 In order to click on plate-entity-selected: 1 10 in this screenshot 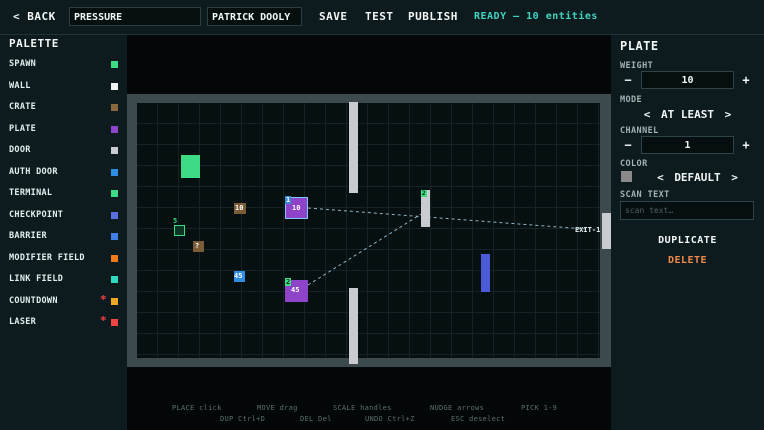, I will do `click(296, 207)`.